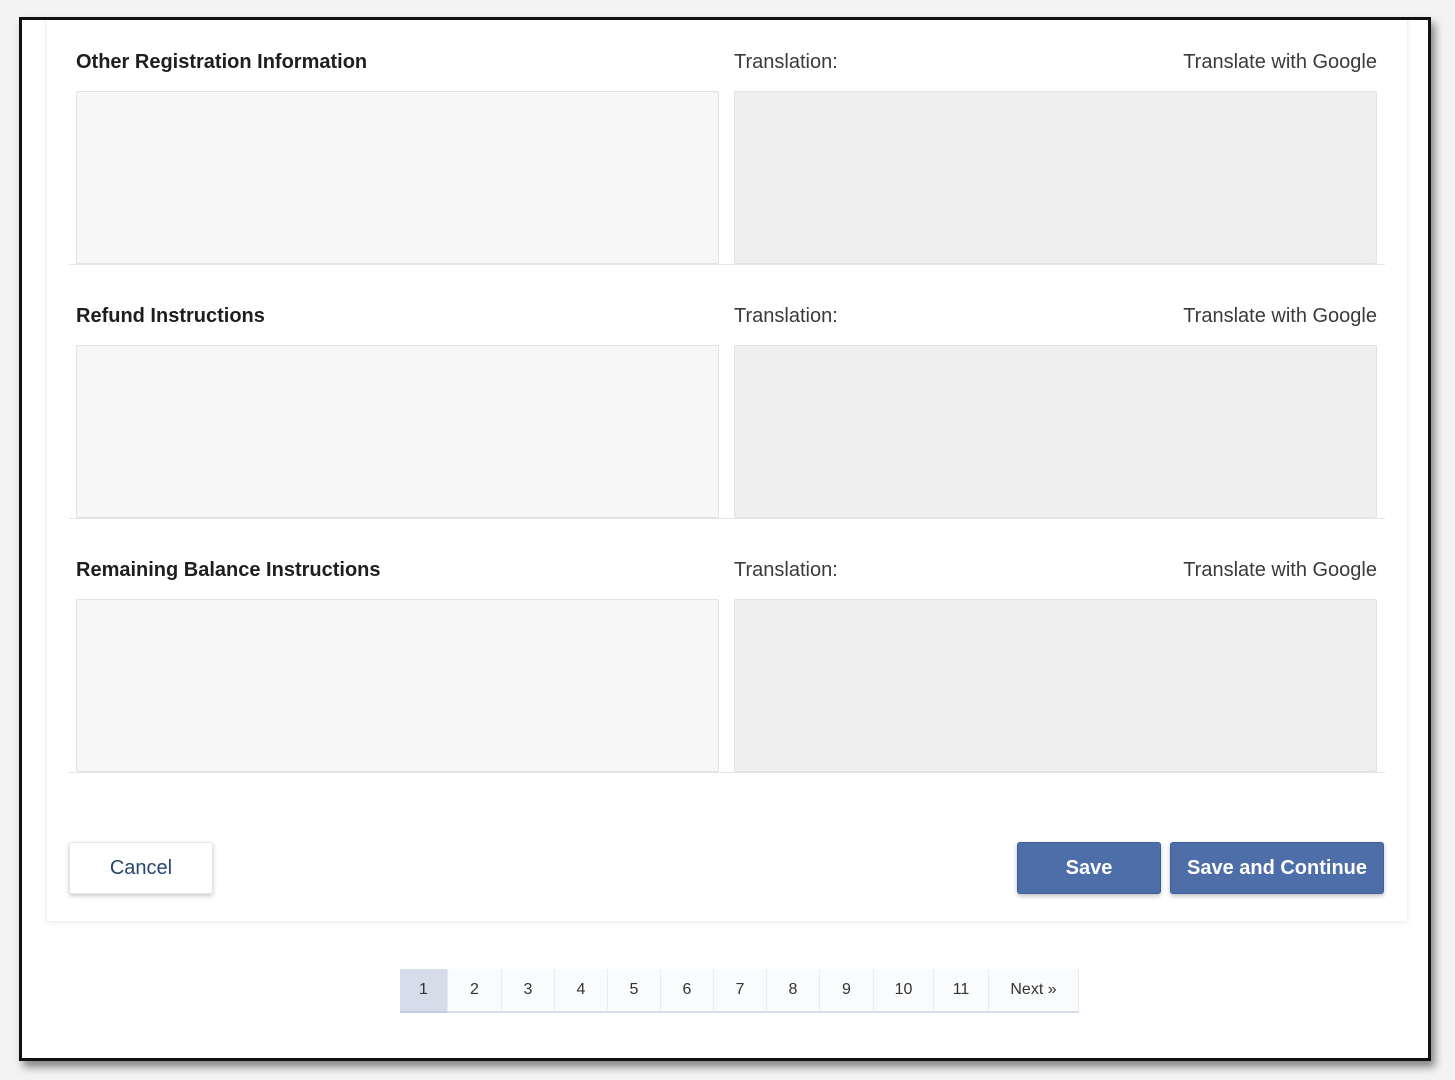 The height and width of the screenshot is (1080, 1455). I want to click on page-6-button: 6, so click(687, 991).